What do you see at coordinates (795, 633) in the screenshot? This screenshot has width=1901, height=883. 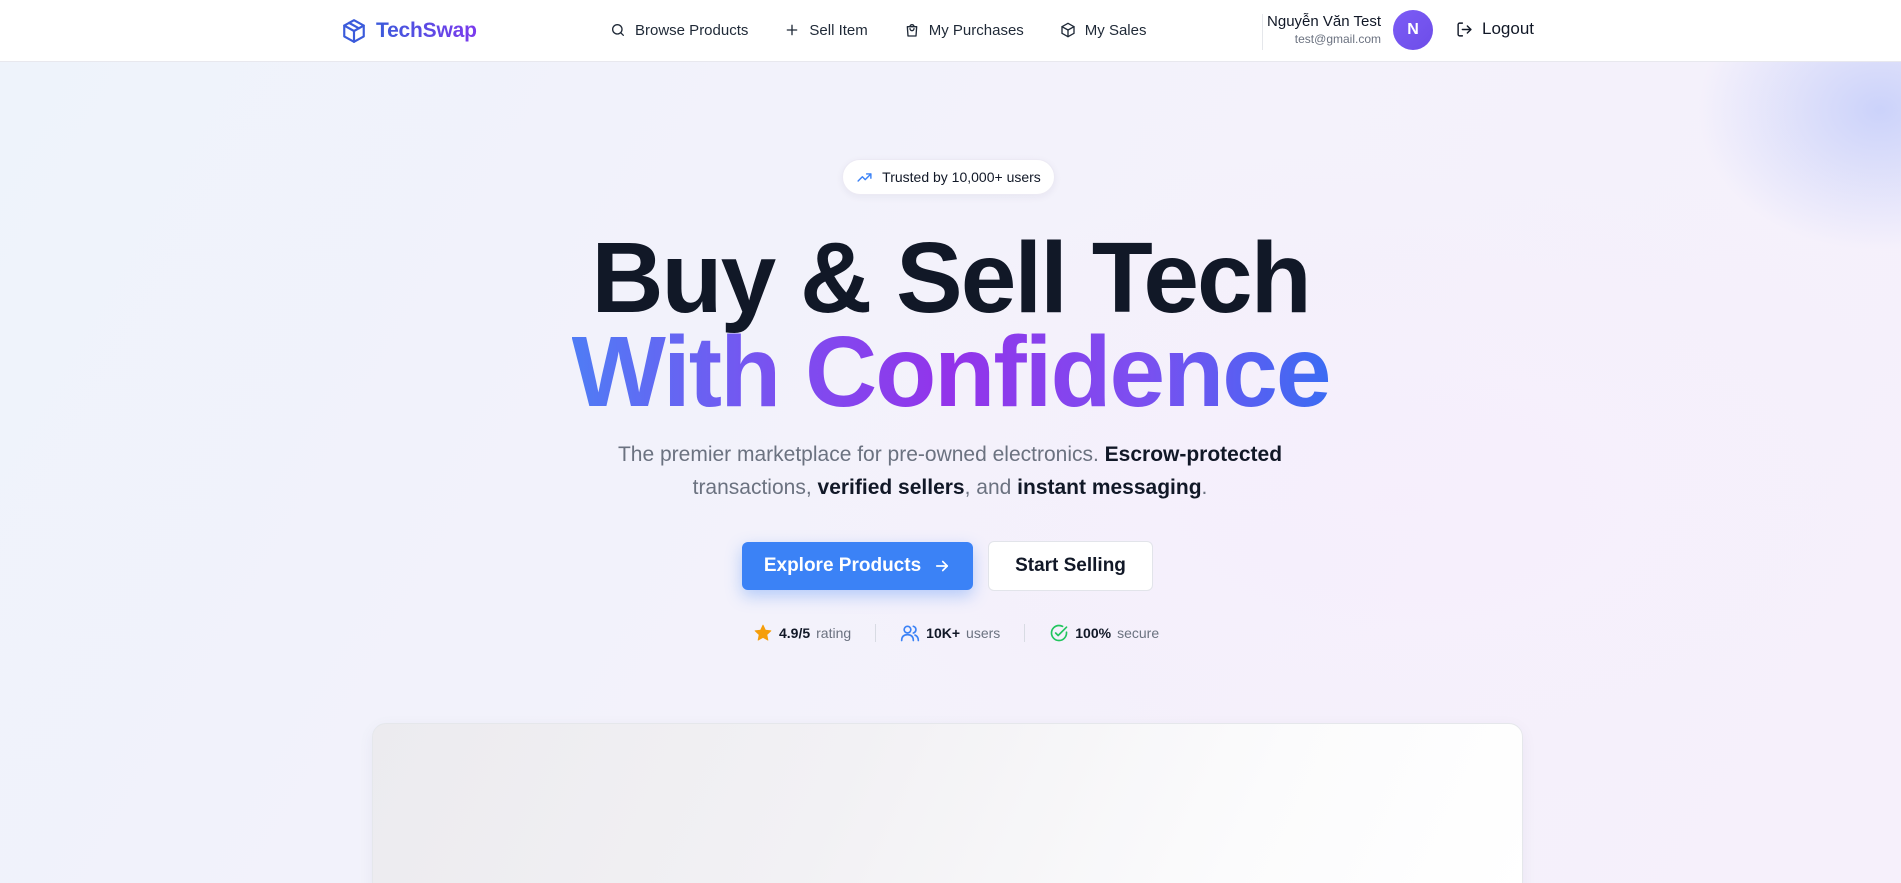 I see `stat-rating-value: 4.9/5` at bounding box center [795, 633].